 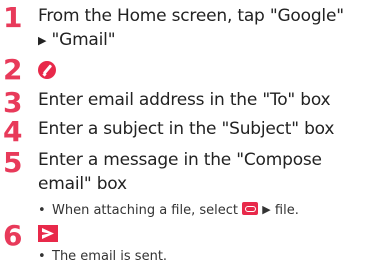 What do you see at coordinates (83, 40) in the screenshot?
I see `step-text-line2: "Gmail"` at bounding box center [83, 40].